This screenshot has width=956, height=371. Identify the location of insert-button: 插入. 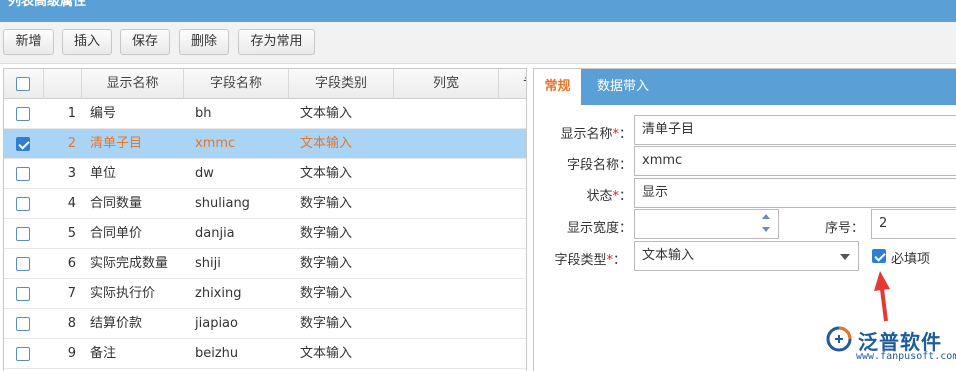
(87, 42).